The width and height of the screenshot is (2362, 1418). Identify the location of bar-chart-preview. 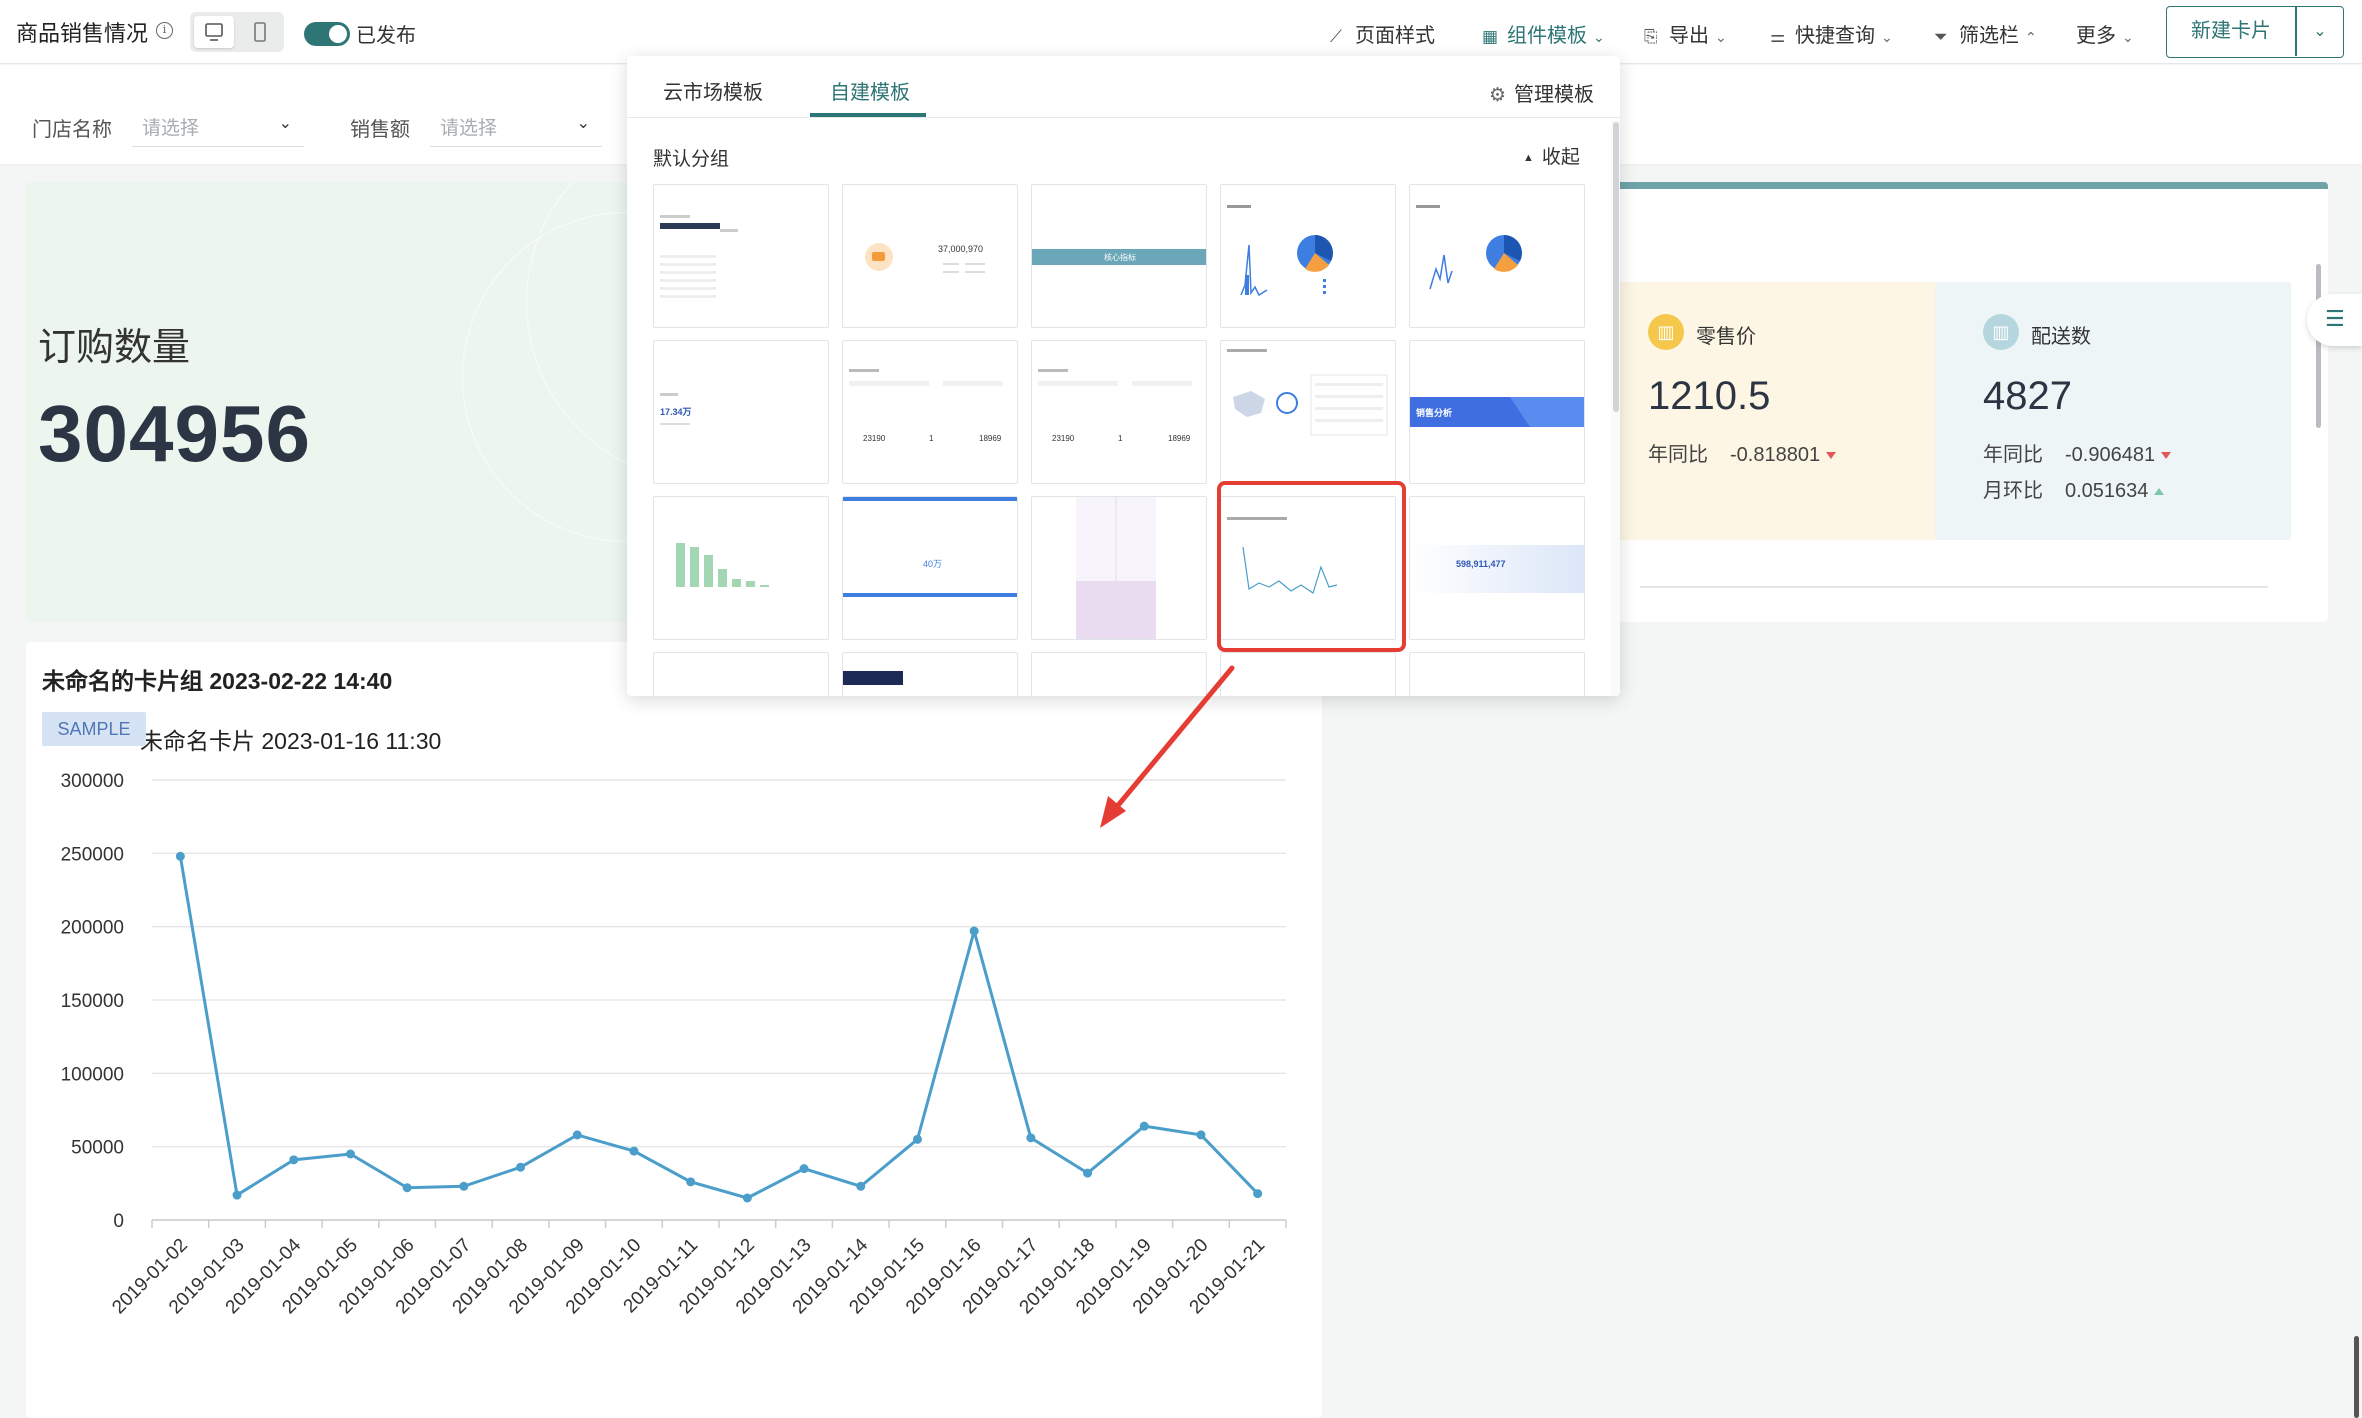
(722, 565).